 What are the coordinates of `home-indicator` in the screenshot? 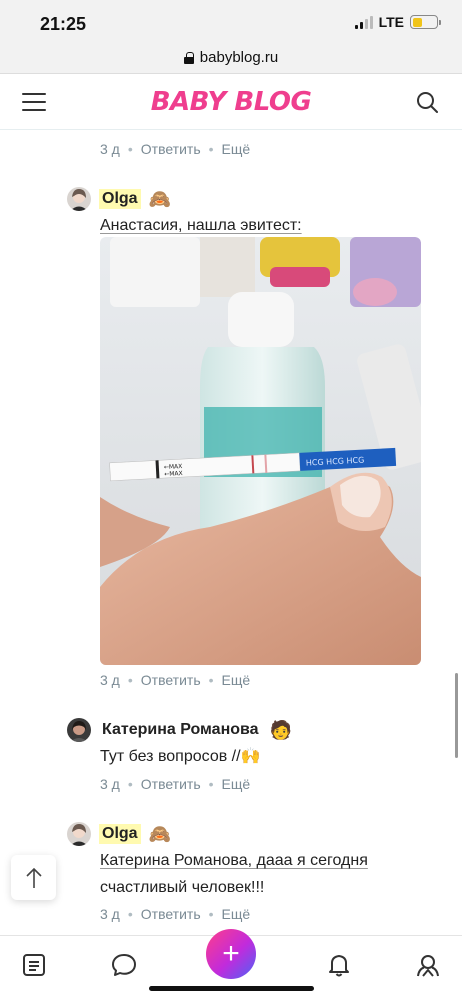 It's located at (231, 988).